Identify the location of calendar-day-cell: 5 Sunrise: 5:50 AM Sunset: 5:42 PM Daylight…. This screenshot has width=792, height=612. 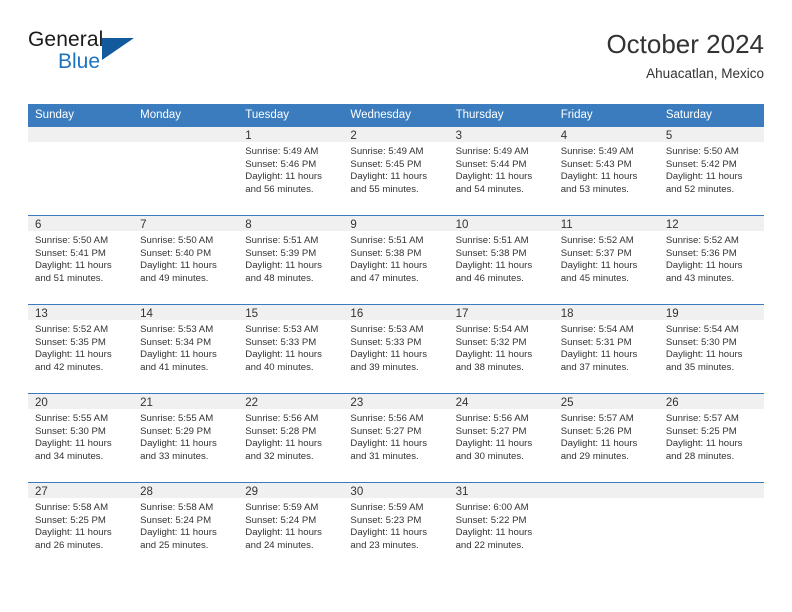
(711, 171).